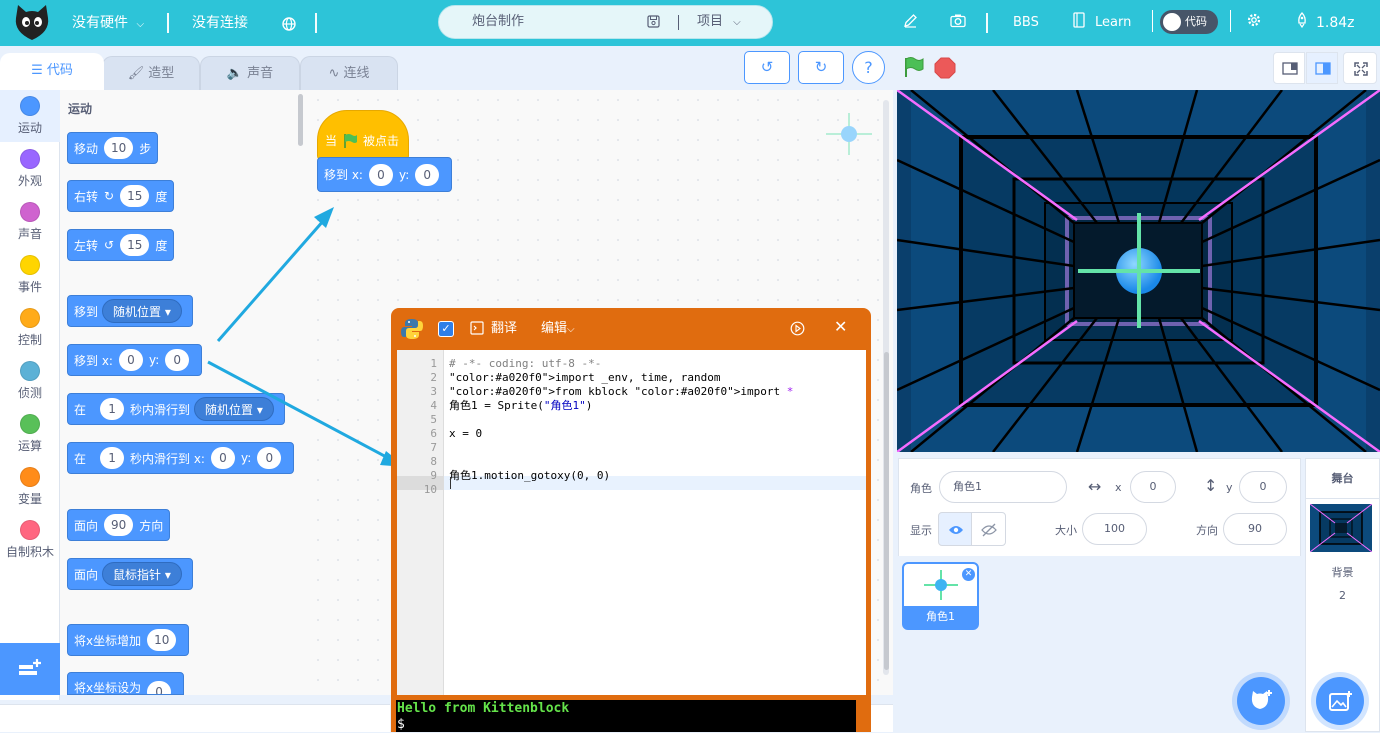 The height and width of the screenshot is (733, 1380). What do you see at coordinates (945, 68) in the screenshot?
I see `stop-icon` at bounding box center [945, 68].